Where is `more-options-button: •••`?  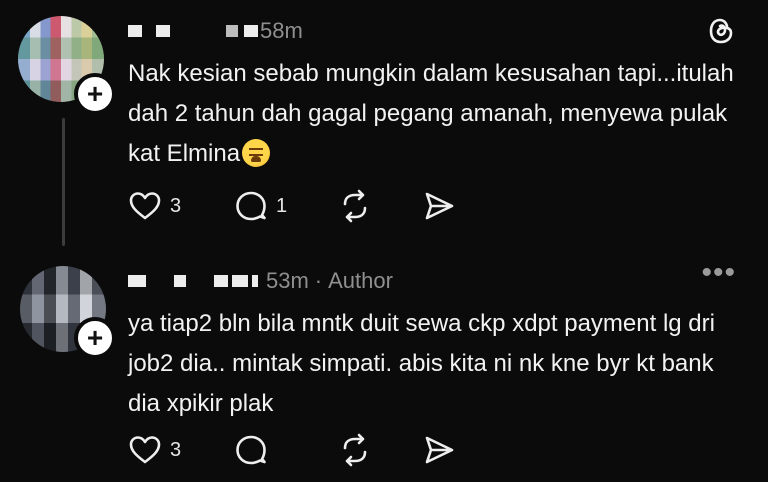
more-options-button: ••• is located at coordinates (718, 273).